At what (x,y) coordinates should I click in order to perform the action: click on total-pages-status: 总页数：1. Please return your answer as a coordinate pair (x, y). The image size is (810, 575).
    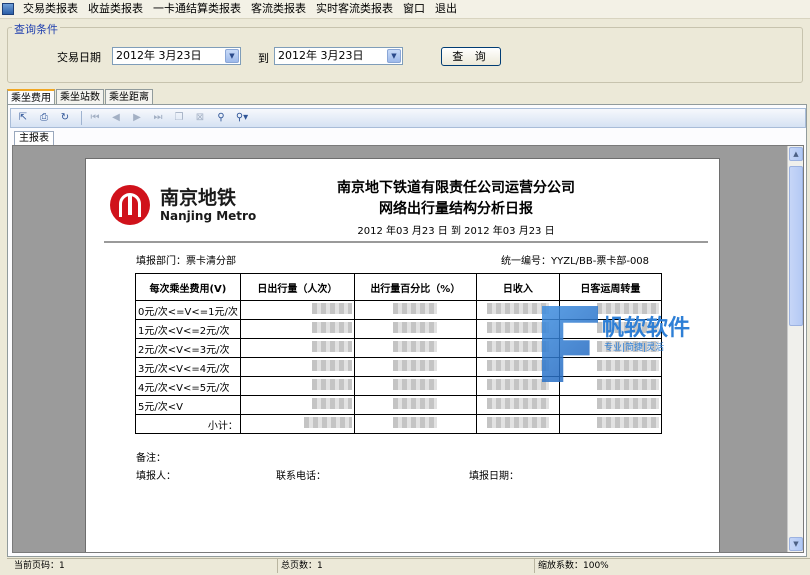
    Looking at the image, I should click on (300, 566).